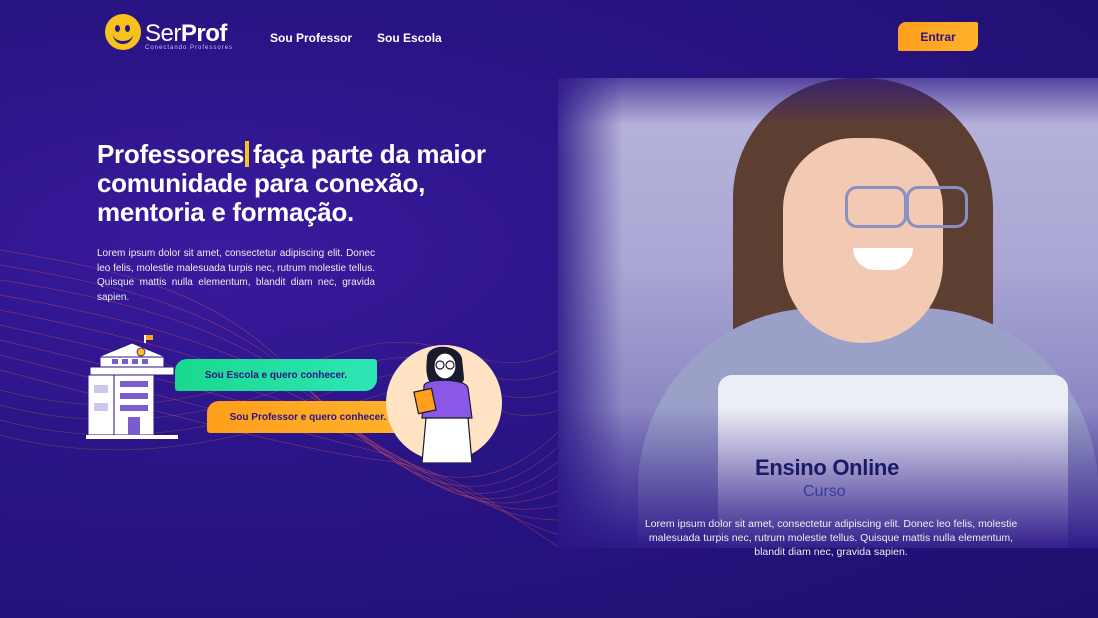 This screenshot has height=618, width=1098. Describe the element at coordinates (123, 32) in the screenshot. I see `smiley-logo-icon` at that location.